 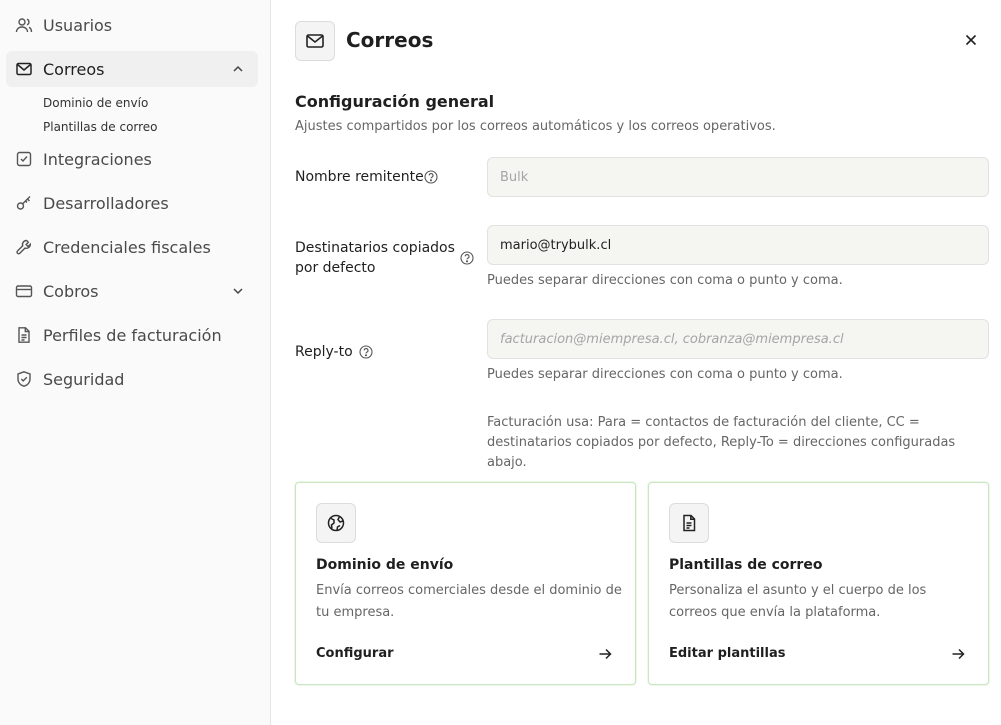 What do you see at coordinates (132, 291) in the screenshot?
I see `sidebar-item-cobros: Cobros` at bounding box center [132, 291].